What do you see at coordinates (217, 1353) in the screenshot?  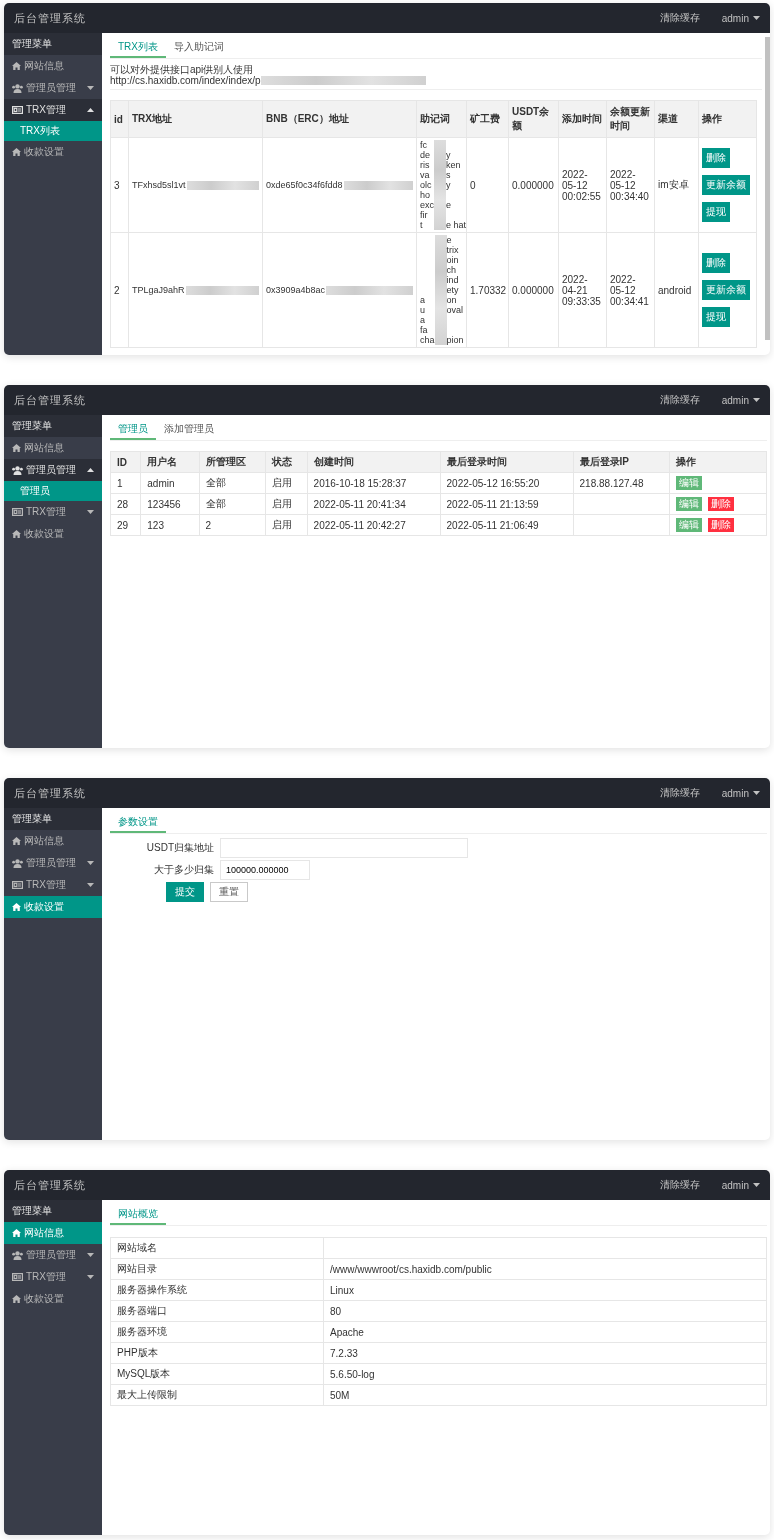 I see `table-cell: PHP版本` at bounding box center [217, 1353].